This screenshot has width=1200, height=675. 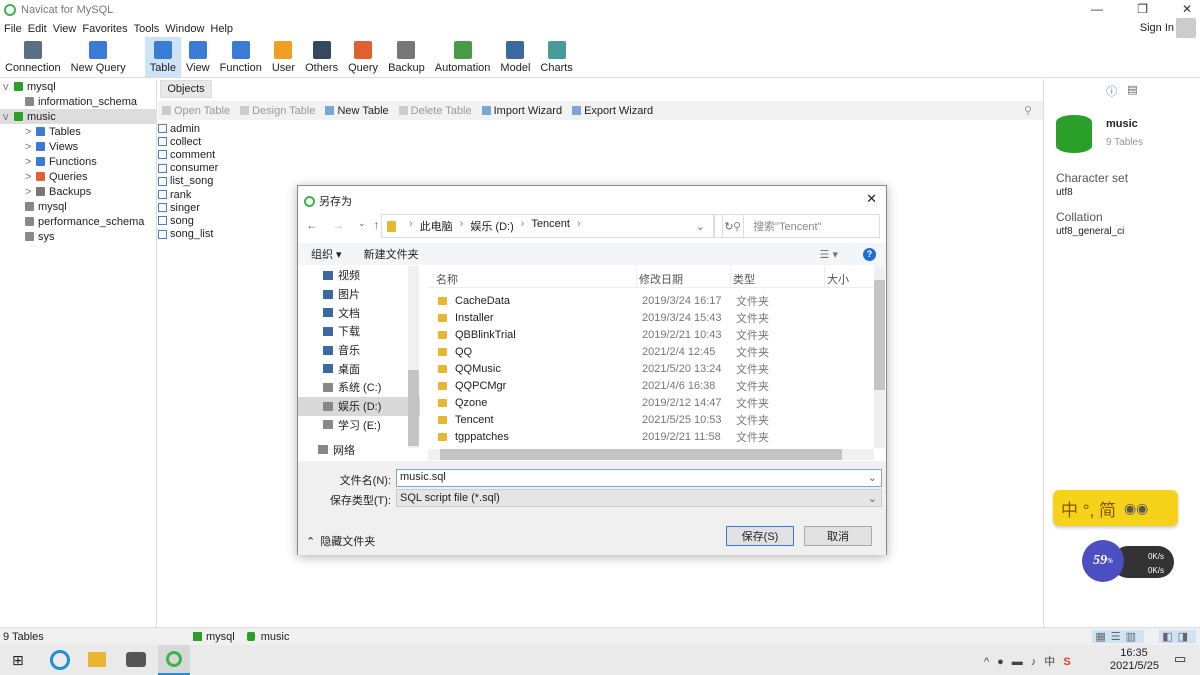 What do you see at coordinates (1142, 9) in the screenshot?
I see `maximize-button: ❐` at bounding box center [1142, 9].